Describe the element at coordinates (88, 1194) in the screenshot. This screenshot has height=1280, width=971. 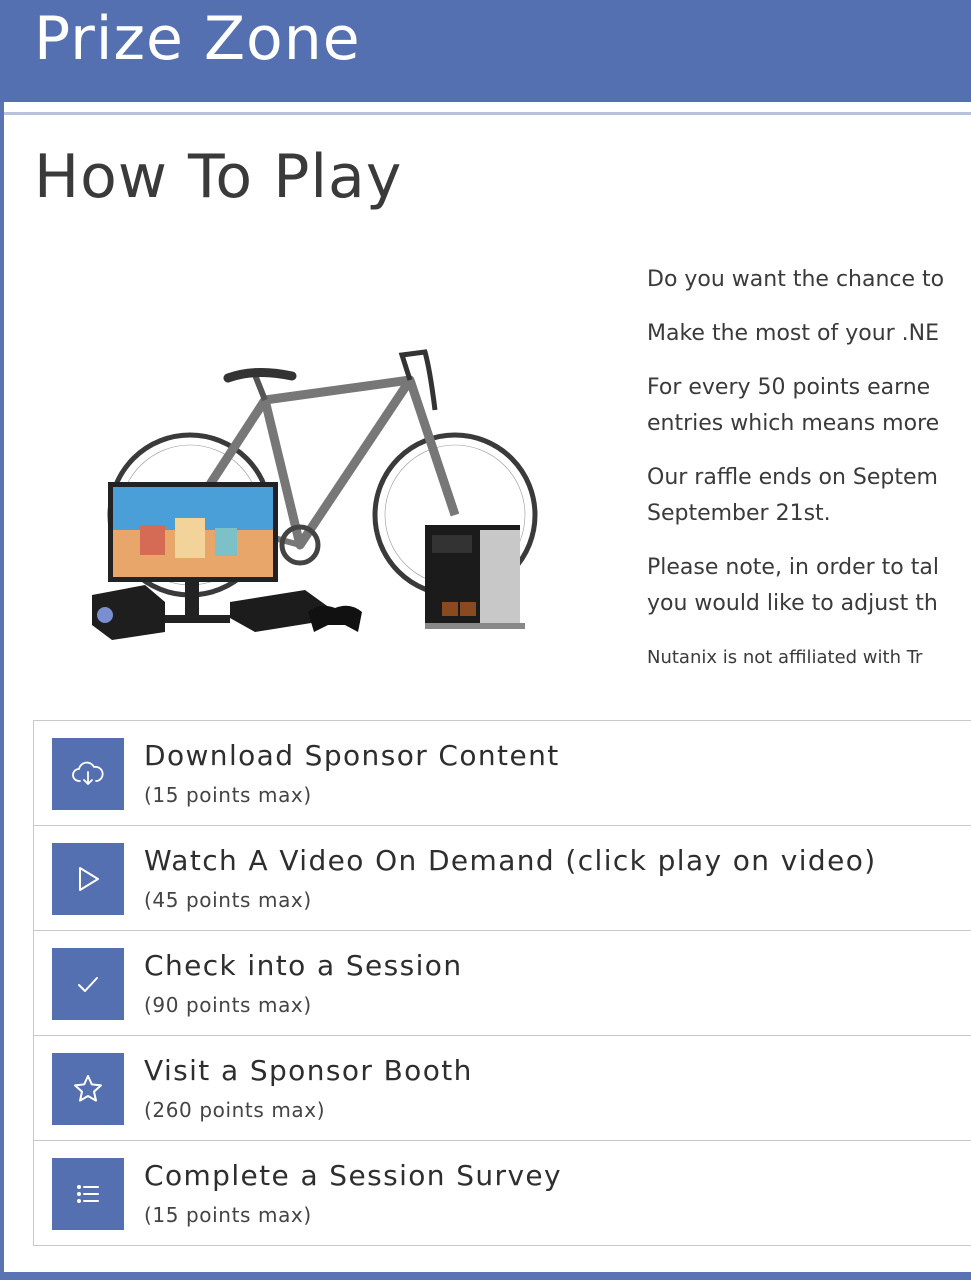
I see `list-icon` at that location.